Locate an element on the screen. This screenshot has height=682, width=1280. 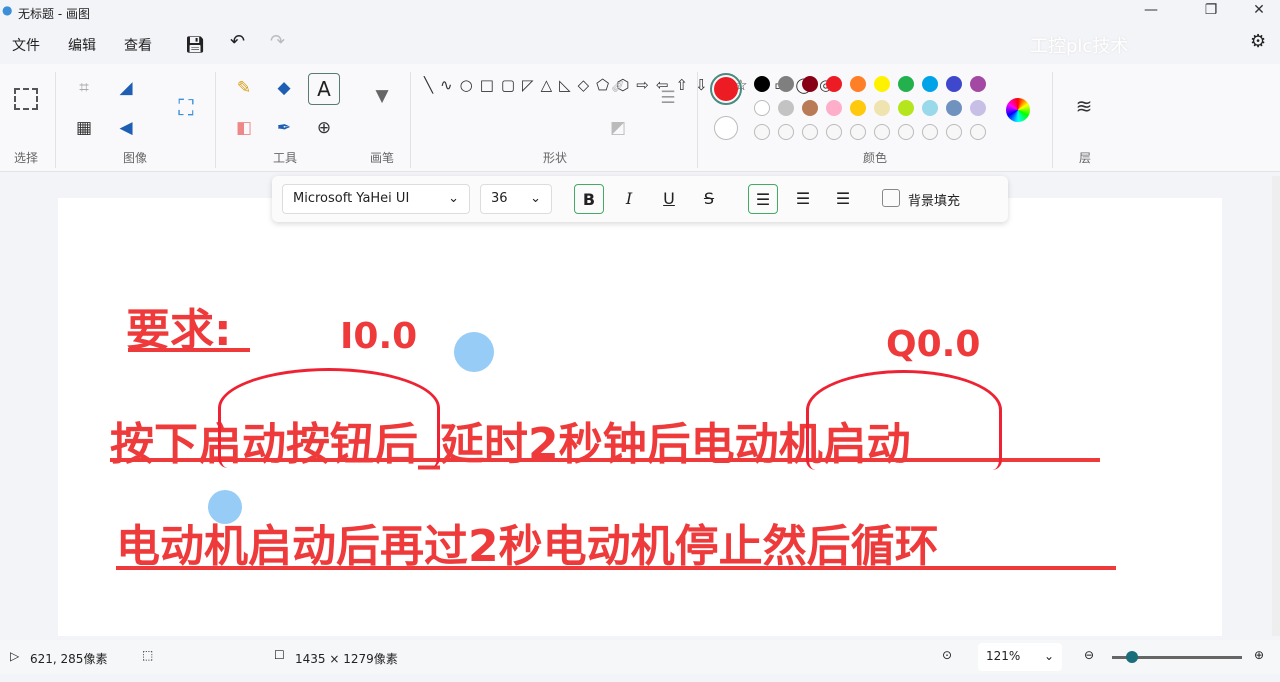
zoom-select: 121% ⌄ is located at coordinates (1020, 657).